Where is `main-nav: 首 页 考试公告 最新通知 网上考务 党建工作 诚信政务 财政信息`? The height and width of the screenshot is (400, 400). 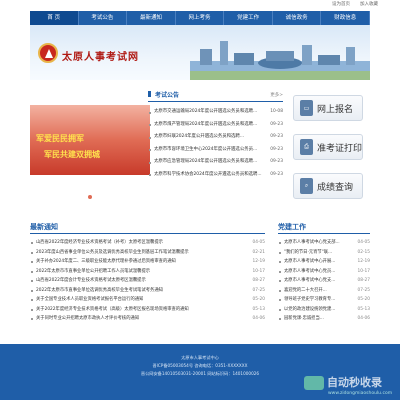 main-nav: 首 页 考试公告 最新通知 网上考务 党建工作 诚信政务 财政信息 is located at coordinates (200, 18).